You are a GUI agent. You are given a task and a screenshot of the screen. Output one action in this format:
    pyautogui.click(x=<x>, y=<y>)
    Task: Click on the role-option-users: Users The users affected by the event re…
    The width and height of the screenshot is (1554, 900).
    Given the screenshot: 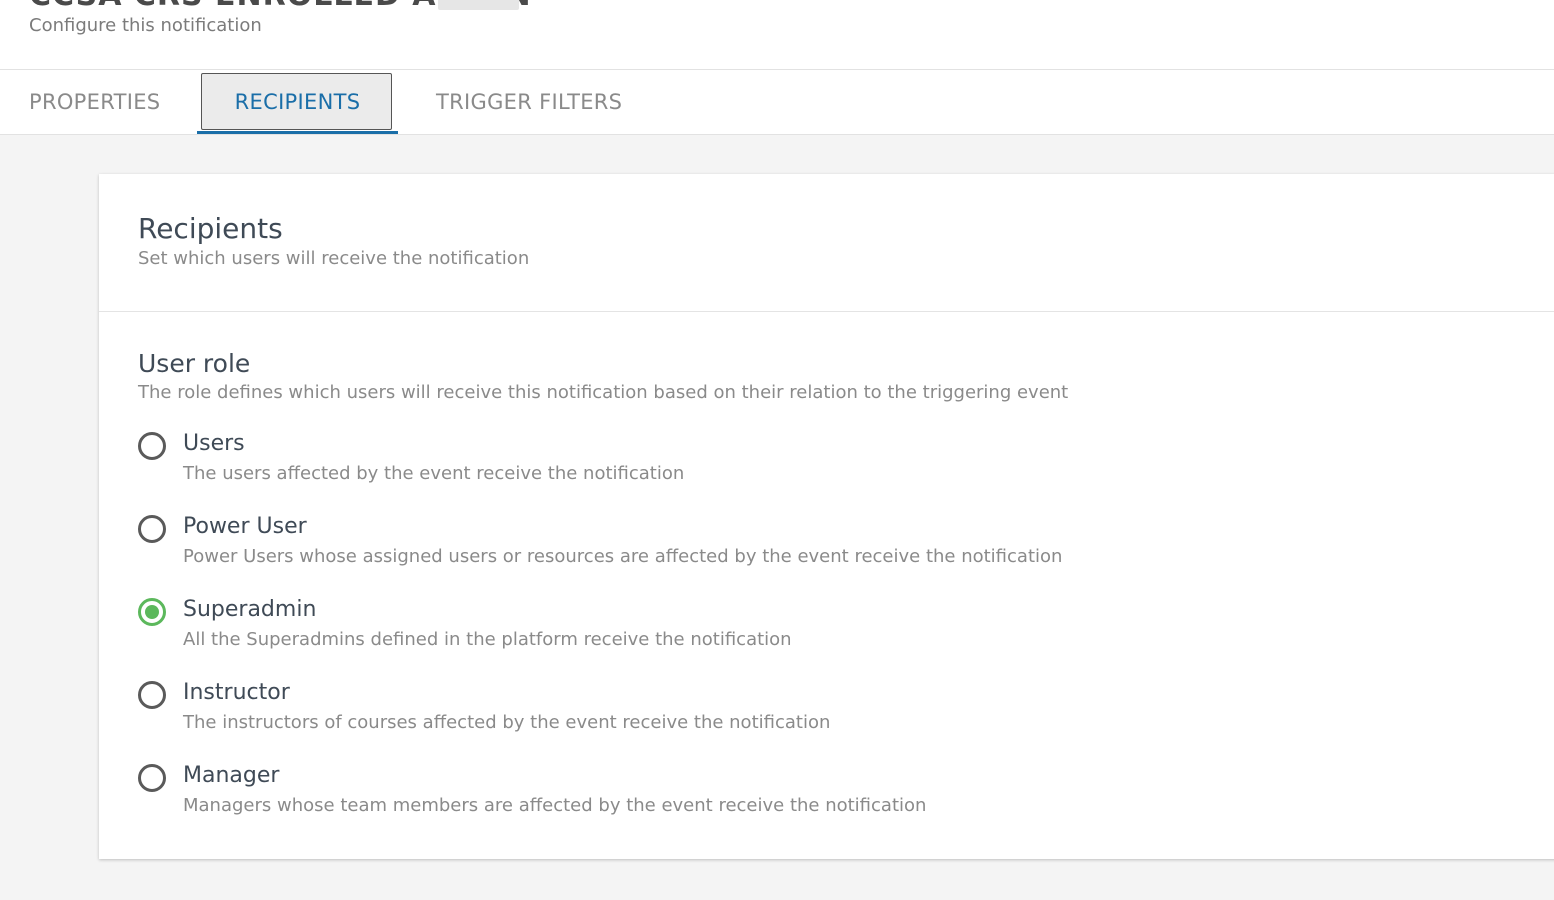 What is the action you would take?
    pyautogui.click(x=688, y=466)
    